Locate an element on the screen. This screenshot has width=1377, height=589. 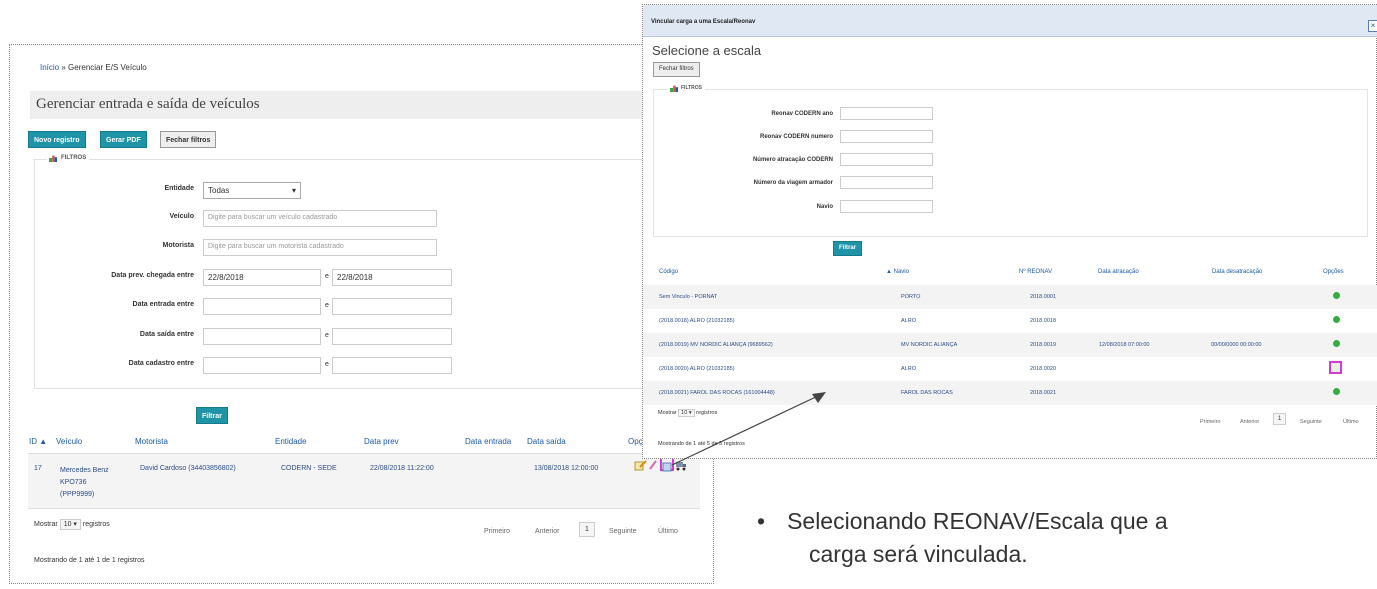
veiculo-input: Digite para buscar um veículo cadastrado is located at coordinates (320, 218).